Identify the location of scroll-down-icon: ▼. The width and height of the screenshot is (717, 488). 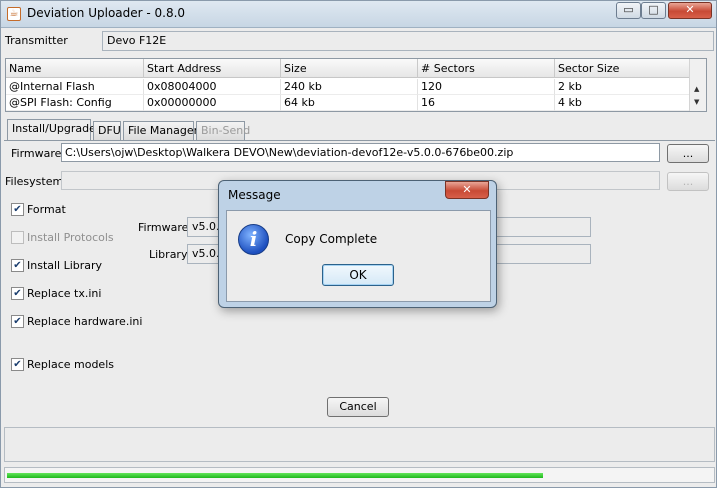
(696, 102).